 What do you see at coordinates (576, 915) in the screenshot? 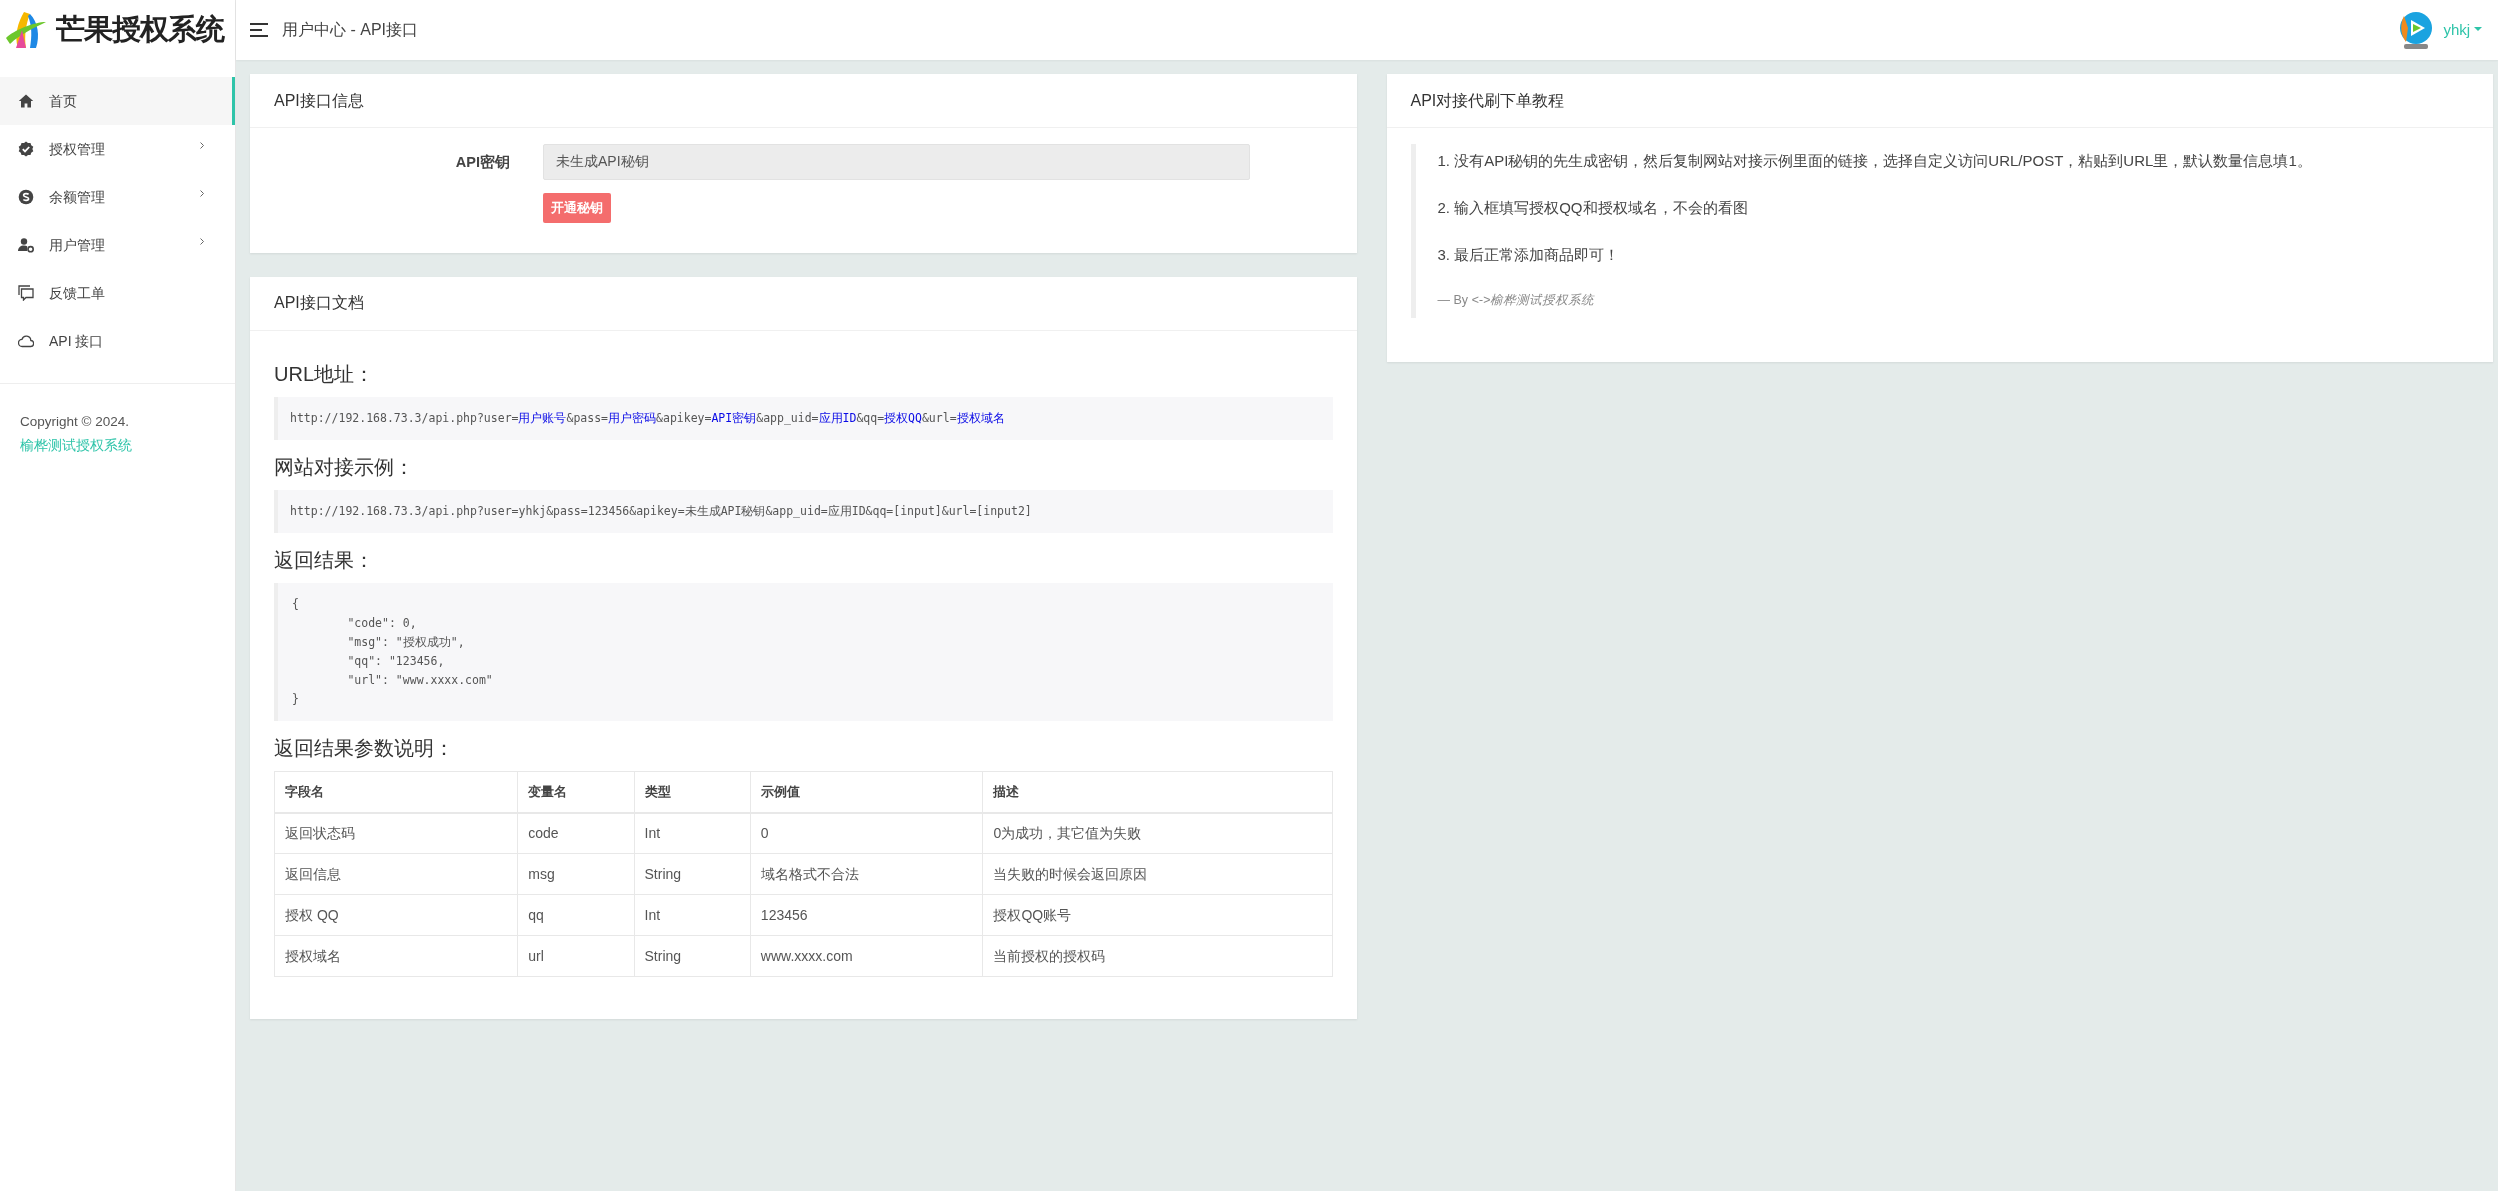
I see `table-cell: qq` at bounding box center [576, 915].